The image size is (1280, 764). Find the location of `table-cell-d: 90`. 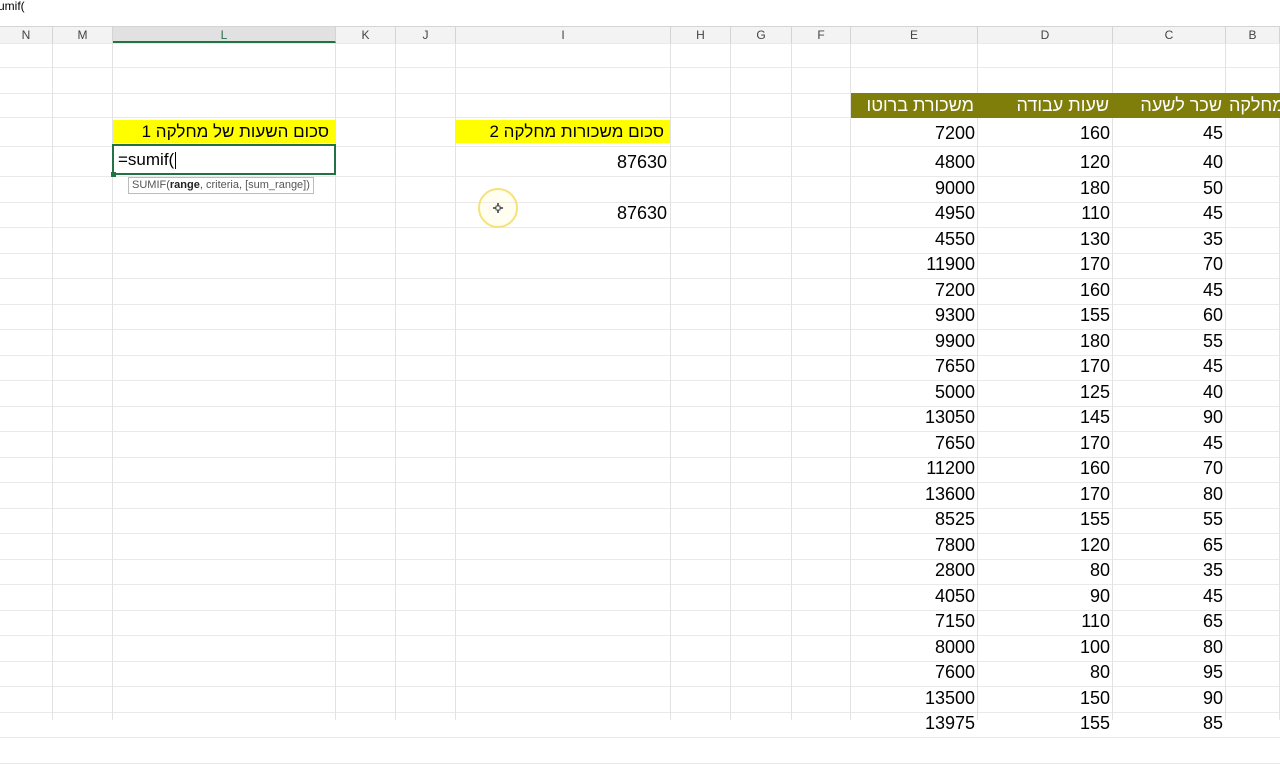

table-cell-d: 90 is located at coordinates (1045, 596).